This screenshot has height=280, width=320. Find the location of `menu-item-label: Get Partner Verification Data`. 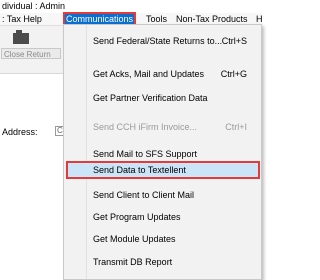

menu-item-label: Get Partner Verification Data is located at coordinates (150, 98).